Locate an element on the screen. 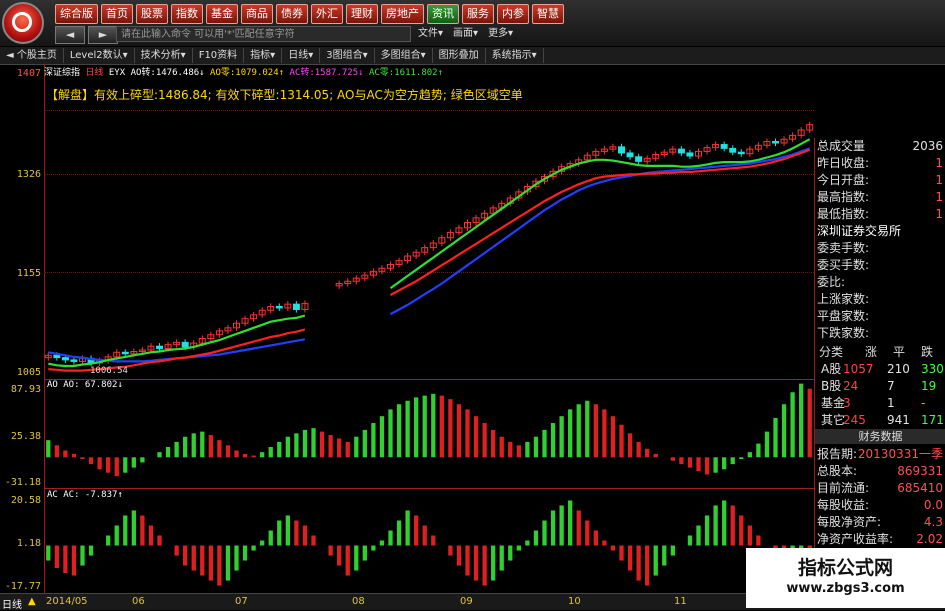 The width and height of the screenshot is (945, 611). quote-row: 目前流通: 685410 is located at coordinates (881, 488).